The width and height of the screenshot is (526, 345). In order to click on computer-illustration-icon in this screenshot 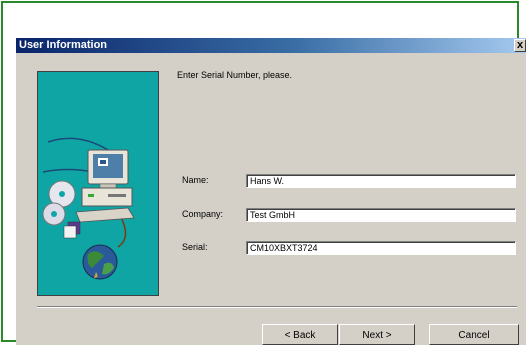, I will do `click(88, 208)`.